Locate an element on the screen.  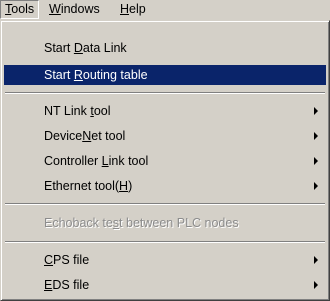
menu-tools: Tools is located at coordinates (20, 9).